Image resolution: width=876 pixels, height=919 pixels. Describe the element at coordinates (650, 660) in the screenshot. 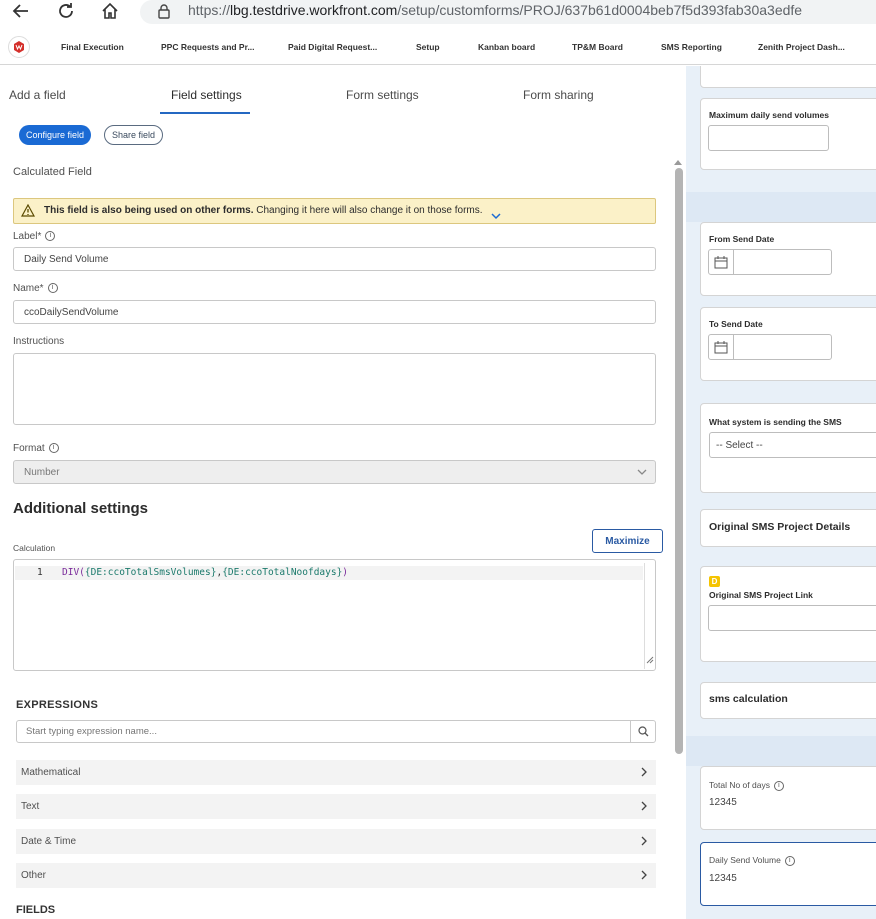

I see `resize-handle-icon` at that location.